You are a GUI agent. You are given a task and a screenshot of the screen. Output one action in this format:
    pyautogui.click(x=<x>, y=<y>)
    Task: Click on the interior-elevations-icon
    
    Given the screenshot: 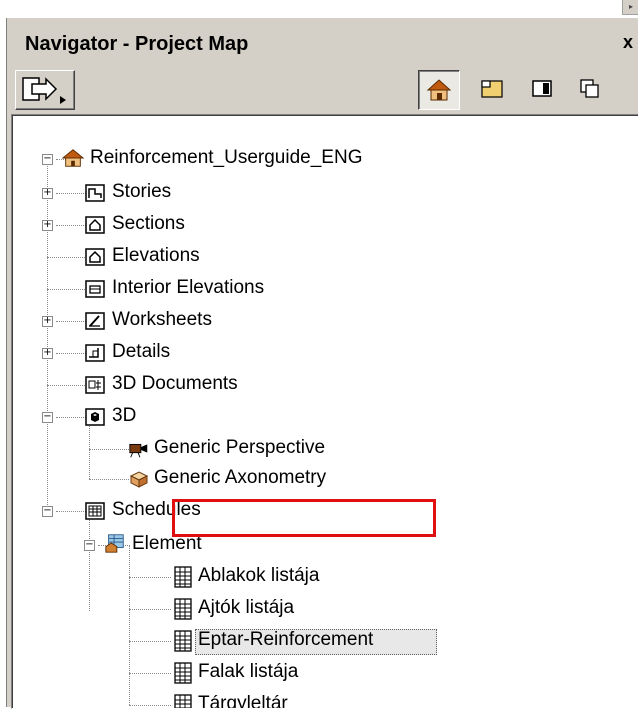 What is the action you would take?
    pyautogui.click(x=95, y=289)
    